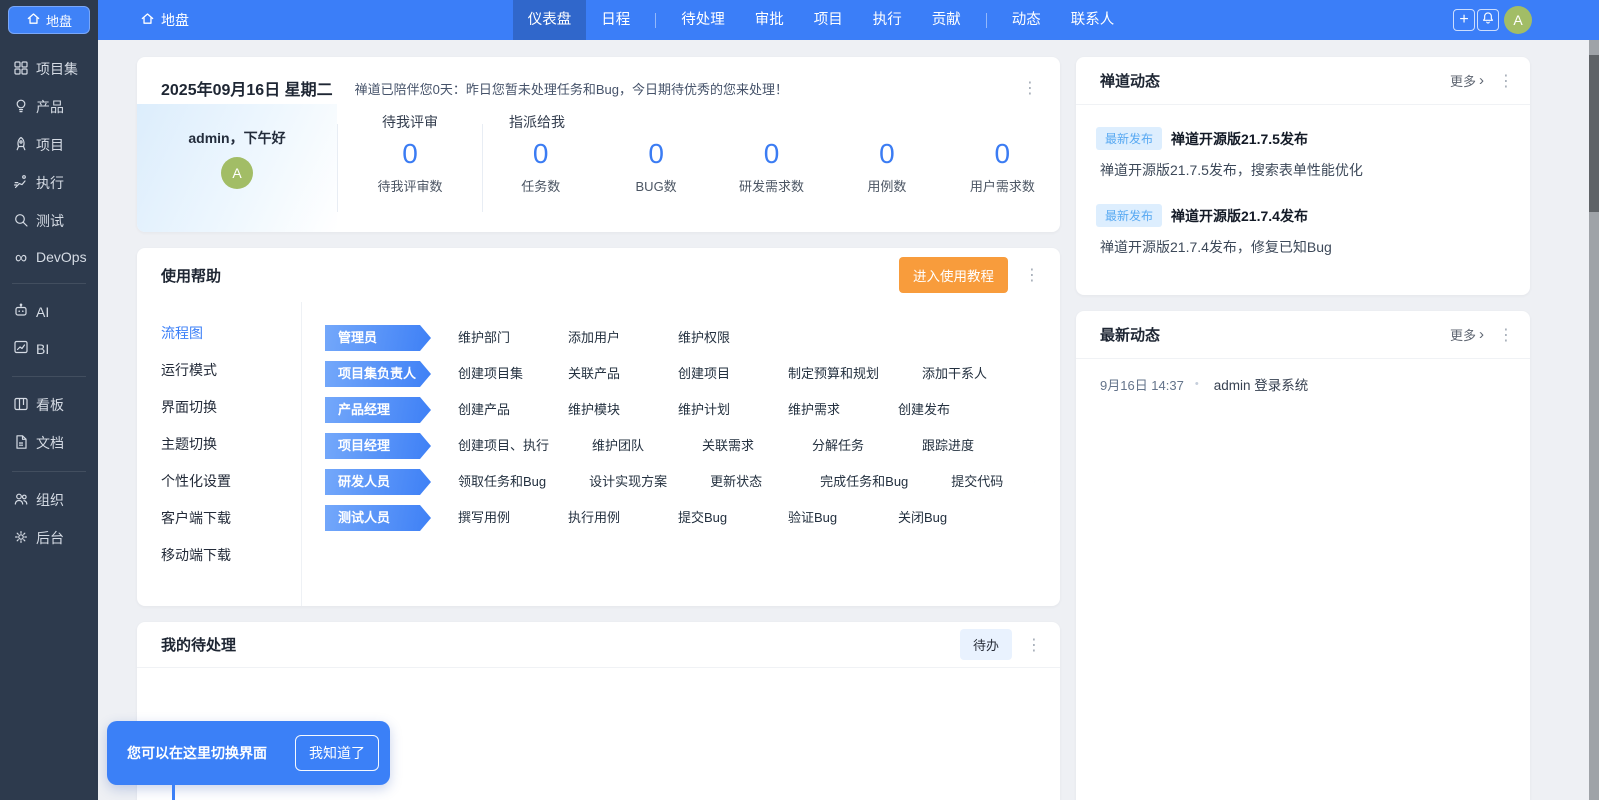 The height and width of the screenshot is (800, 1599). I want to click on guide-tooltip-pointer-line, so click(173, 792).